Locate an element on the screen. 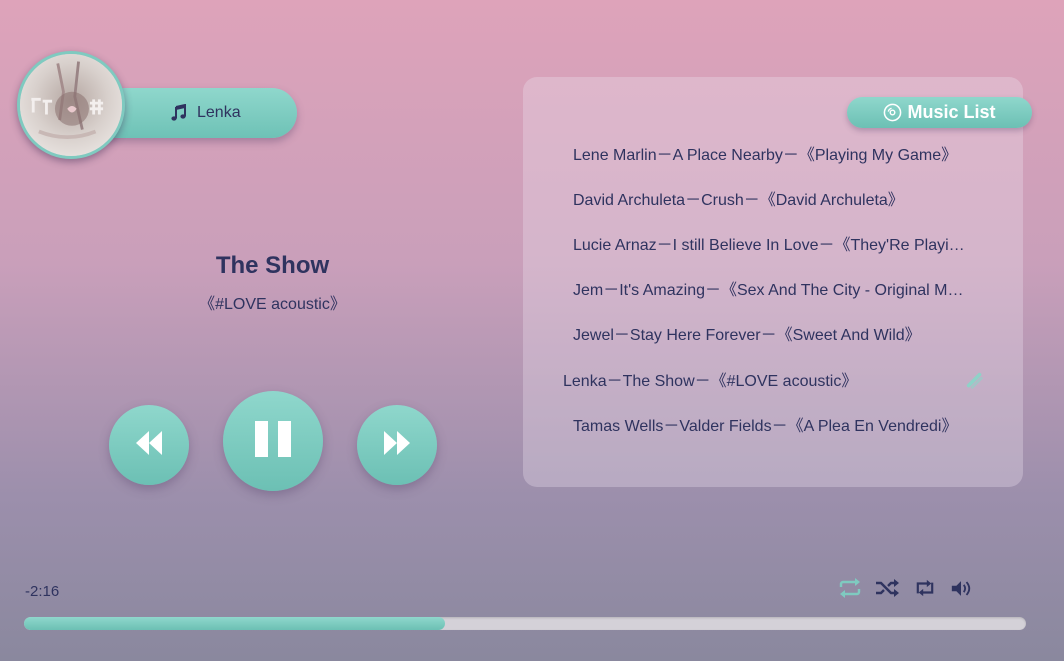  play-pause-button is located at coordinates (273, 441).